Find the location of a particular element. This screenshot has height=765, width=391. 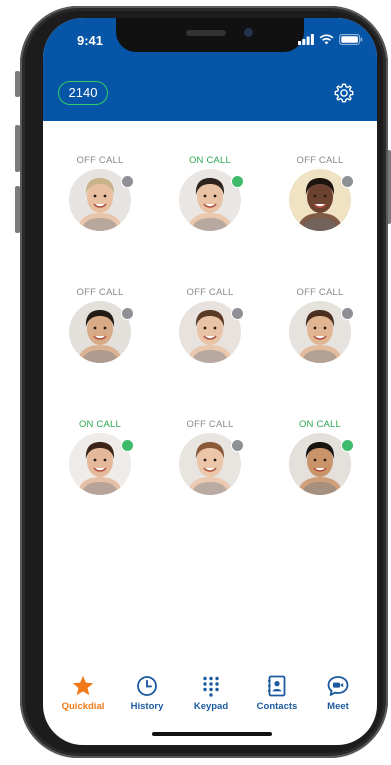

settings-gear-icon is located at coordinates (344, 93).